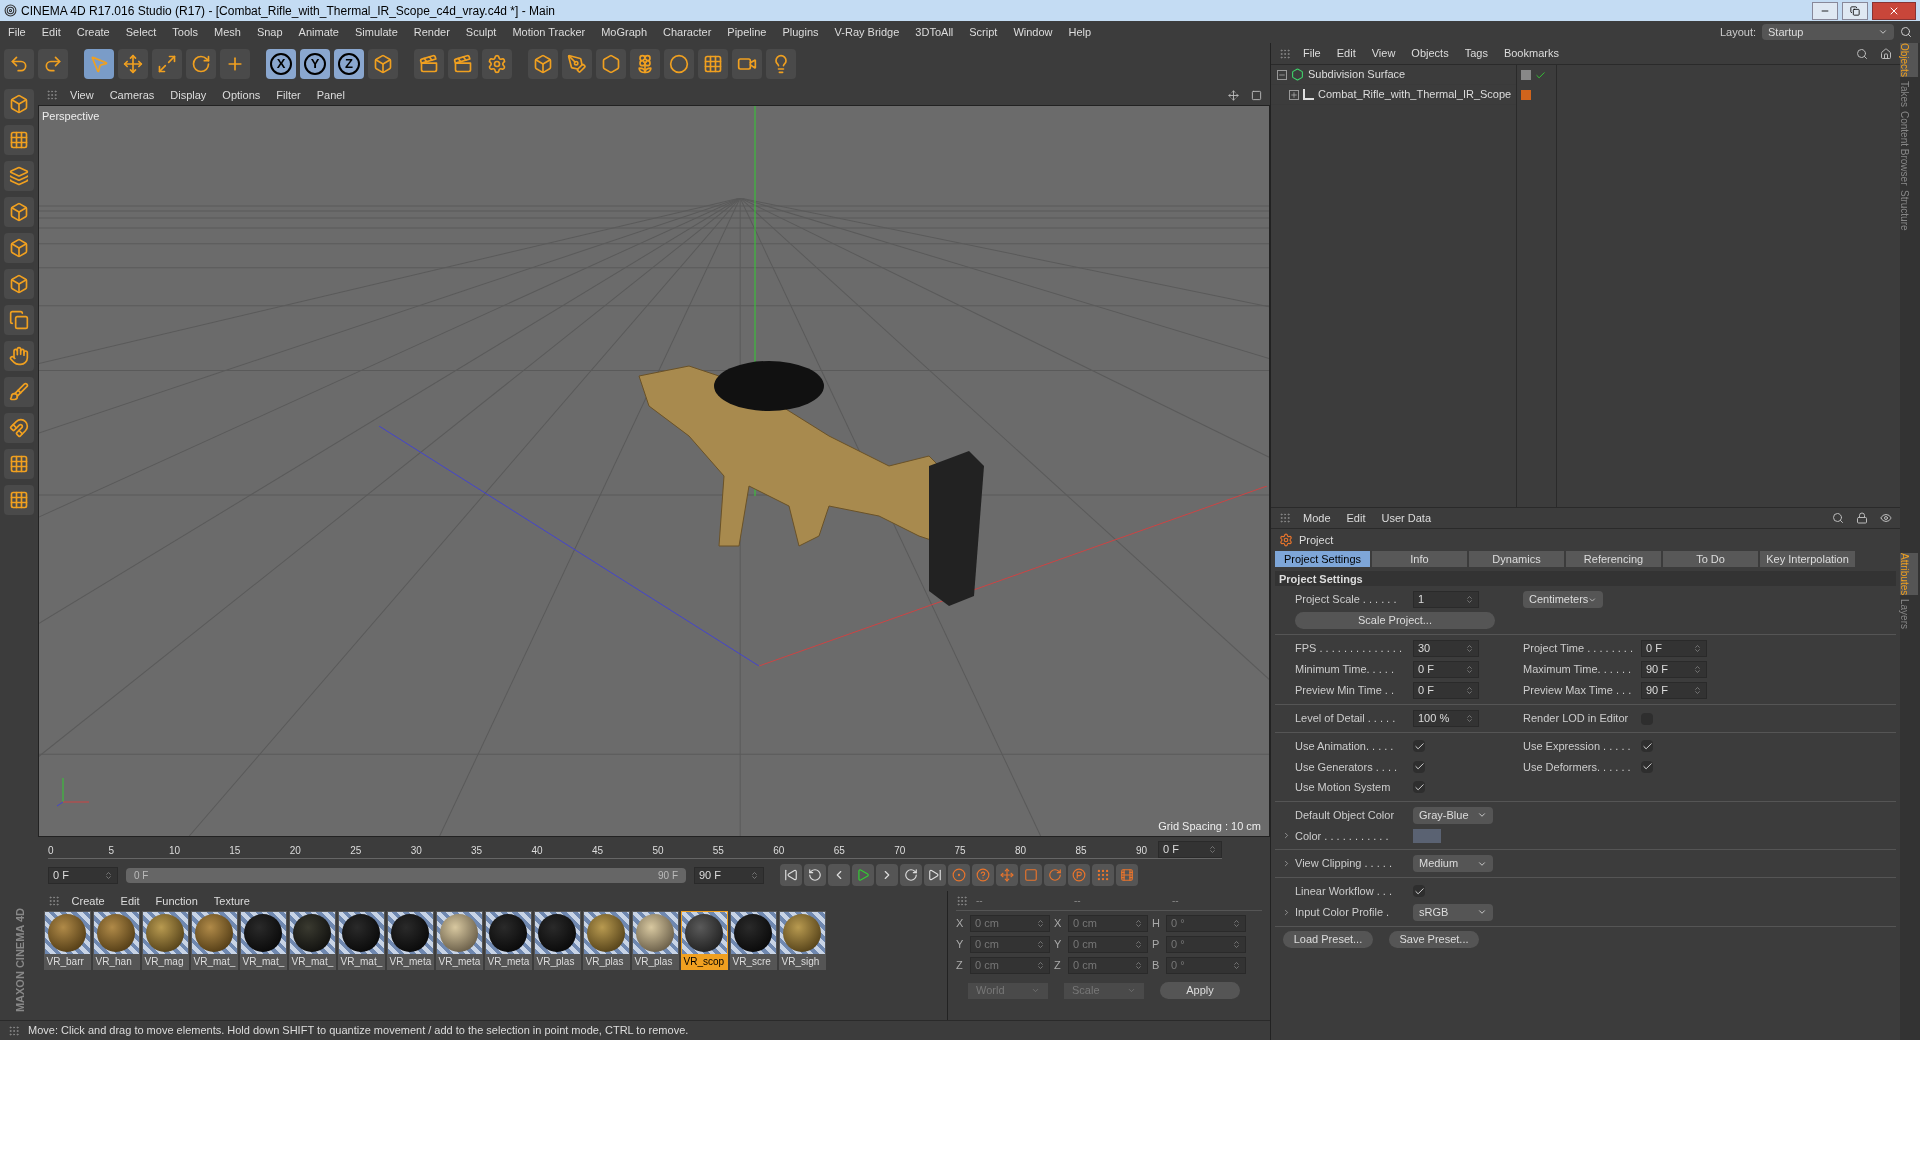 The image size is (1920, 1158). What do you see at coordinates (1613, 559) in the screenshot?
I see `tab: Referencing` at bounding box center [1613, 559].